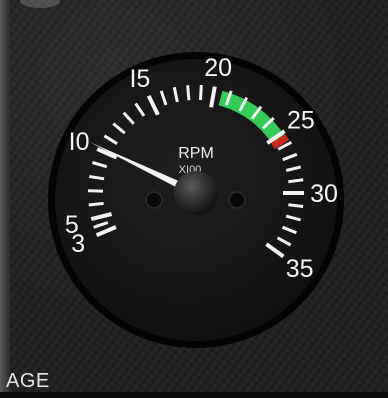  Describe the element at coordinates (154, 200) in the screenshot. I see `mount-screw-left` at that location.